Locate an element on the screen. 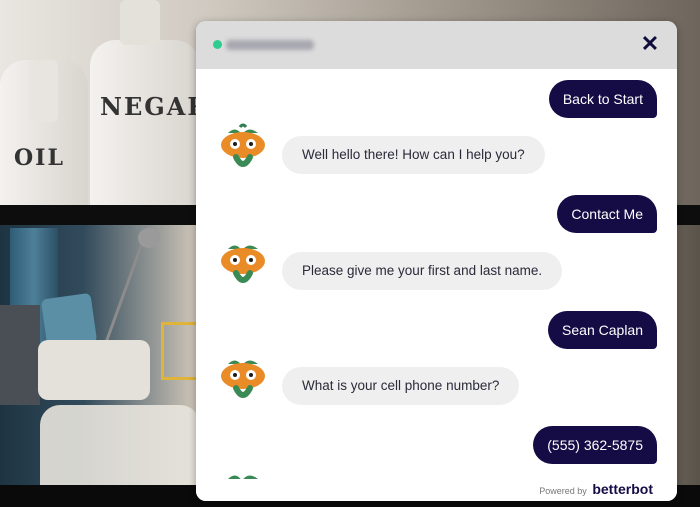 The image size is (700, 507). lamp-head is located at coordinates (149, 238).